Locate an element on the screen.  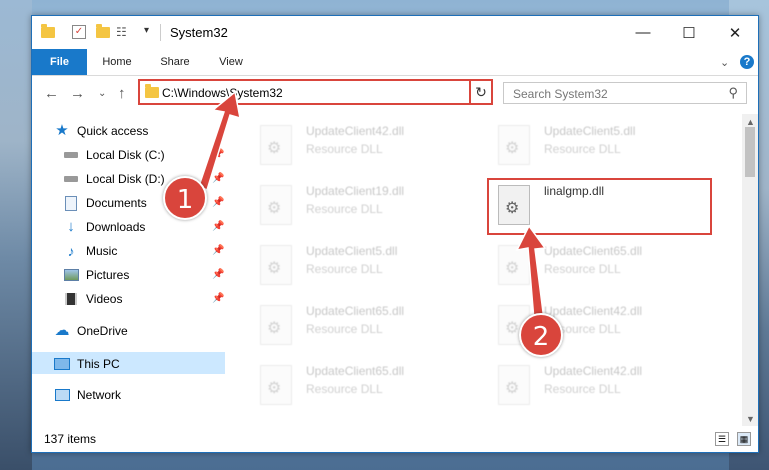
title-bar: ✓ ☷ ▾ System32 — ☐ ✕ is located at coordinates (395, 32).